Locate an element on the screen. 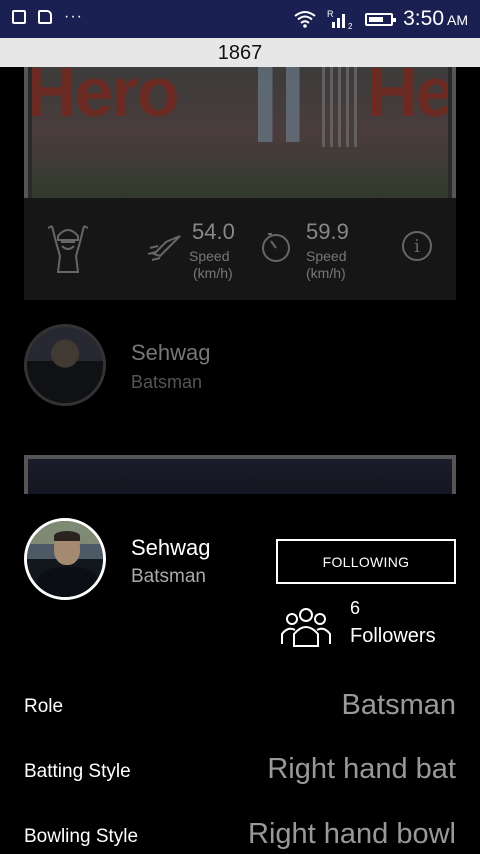 Image resolution: width=480 pixels, height=854 pixels. title-bar: 1867 is located at coordinates (240, 52).